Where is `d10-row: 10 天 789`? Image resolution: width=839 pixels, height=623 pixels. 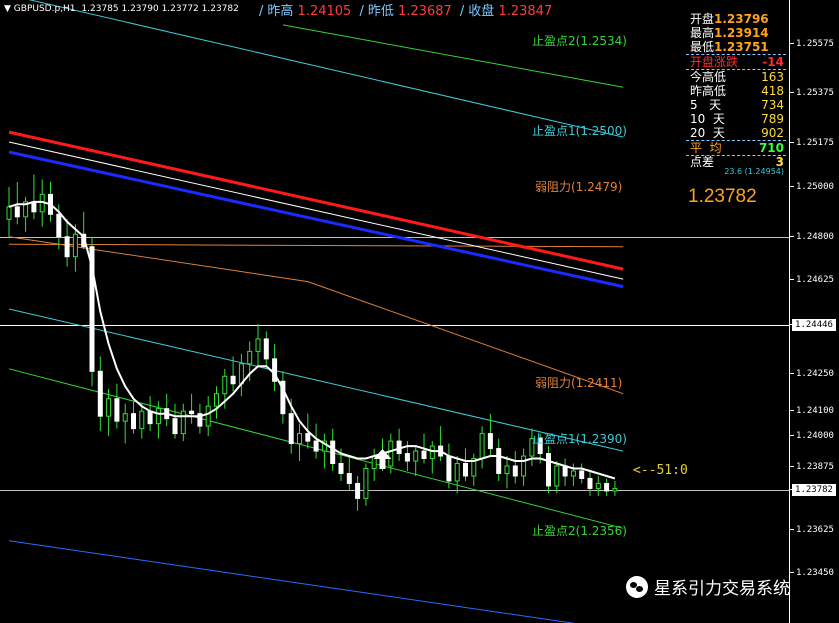
d10-row: 10 天 789 is located at coordinates (736, 119).